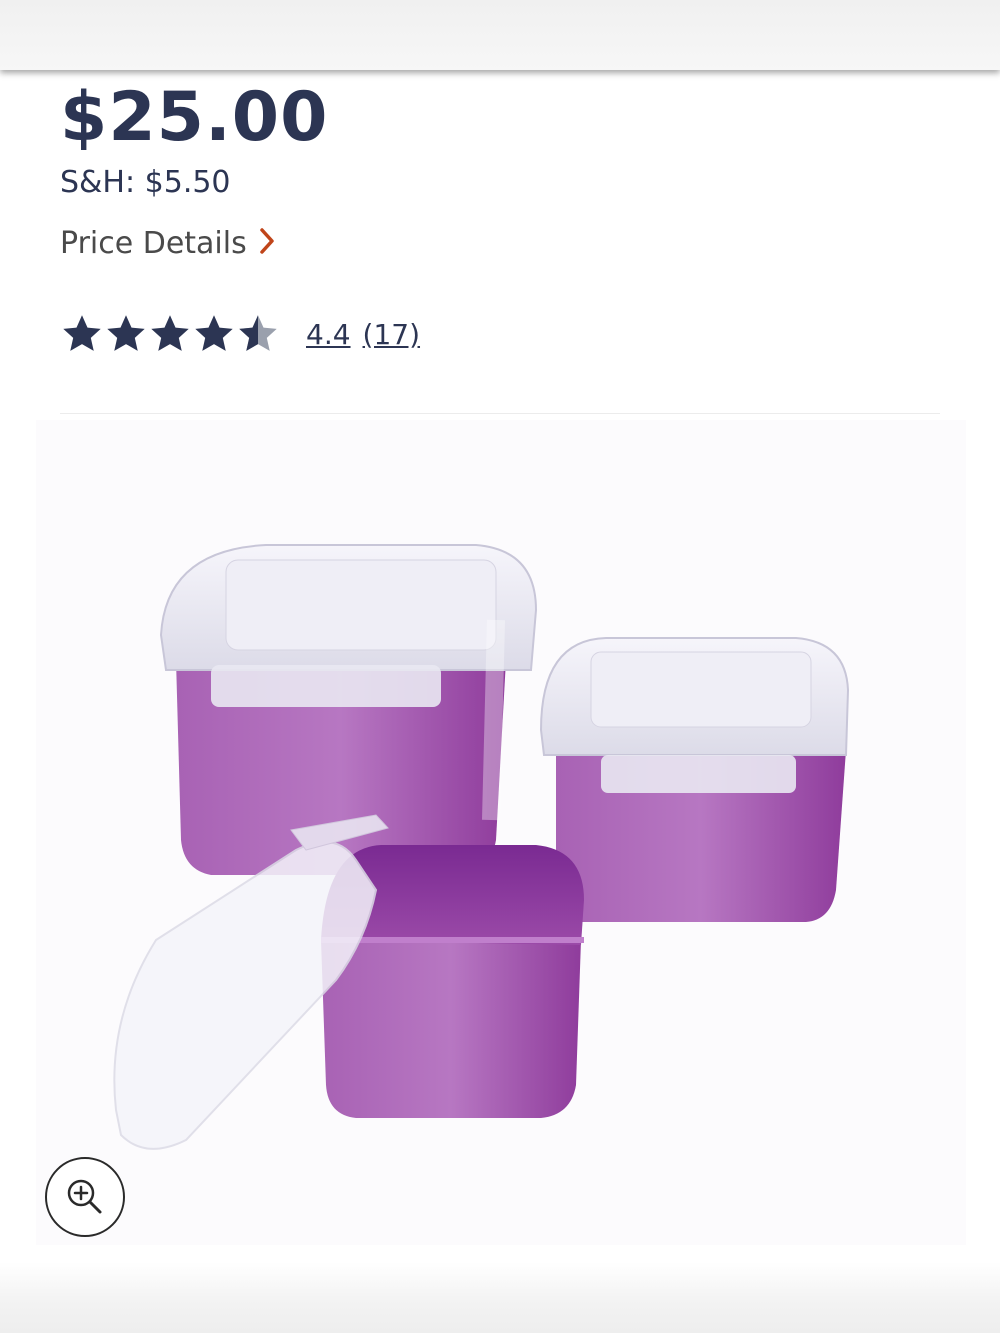 Image resolution: width=1000 pixels, height=1333 pixels. I want to click on price-details-label: Price Details, so click(153, 243).